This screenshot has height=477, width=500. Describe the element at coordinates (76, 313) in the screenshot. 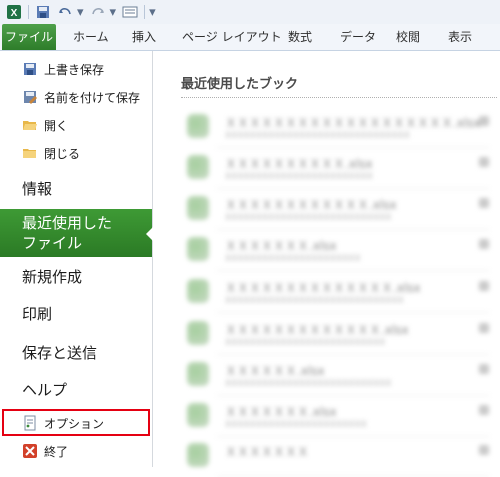

I see `menu-item-print: 印刷` at that location.